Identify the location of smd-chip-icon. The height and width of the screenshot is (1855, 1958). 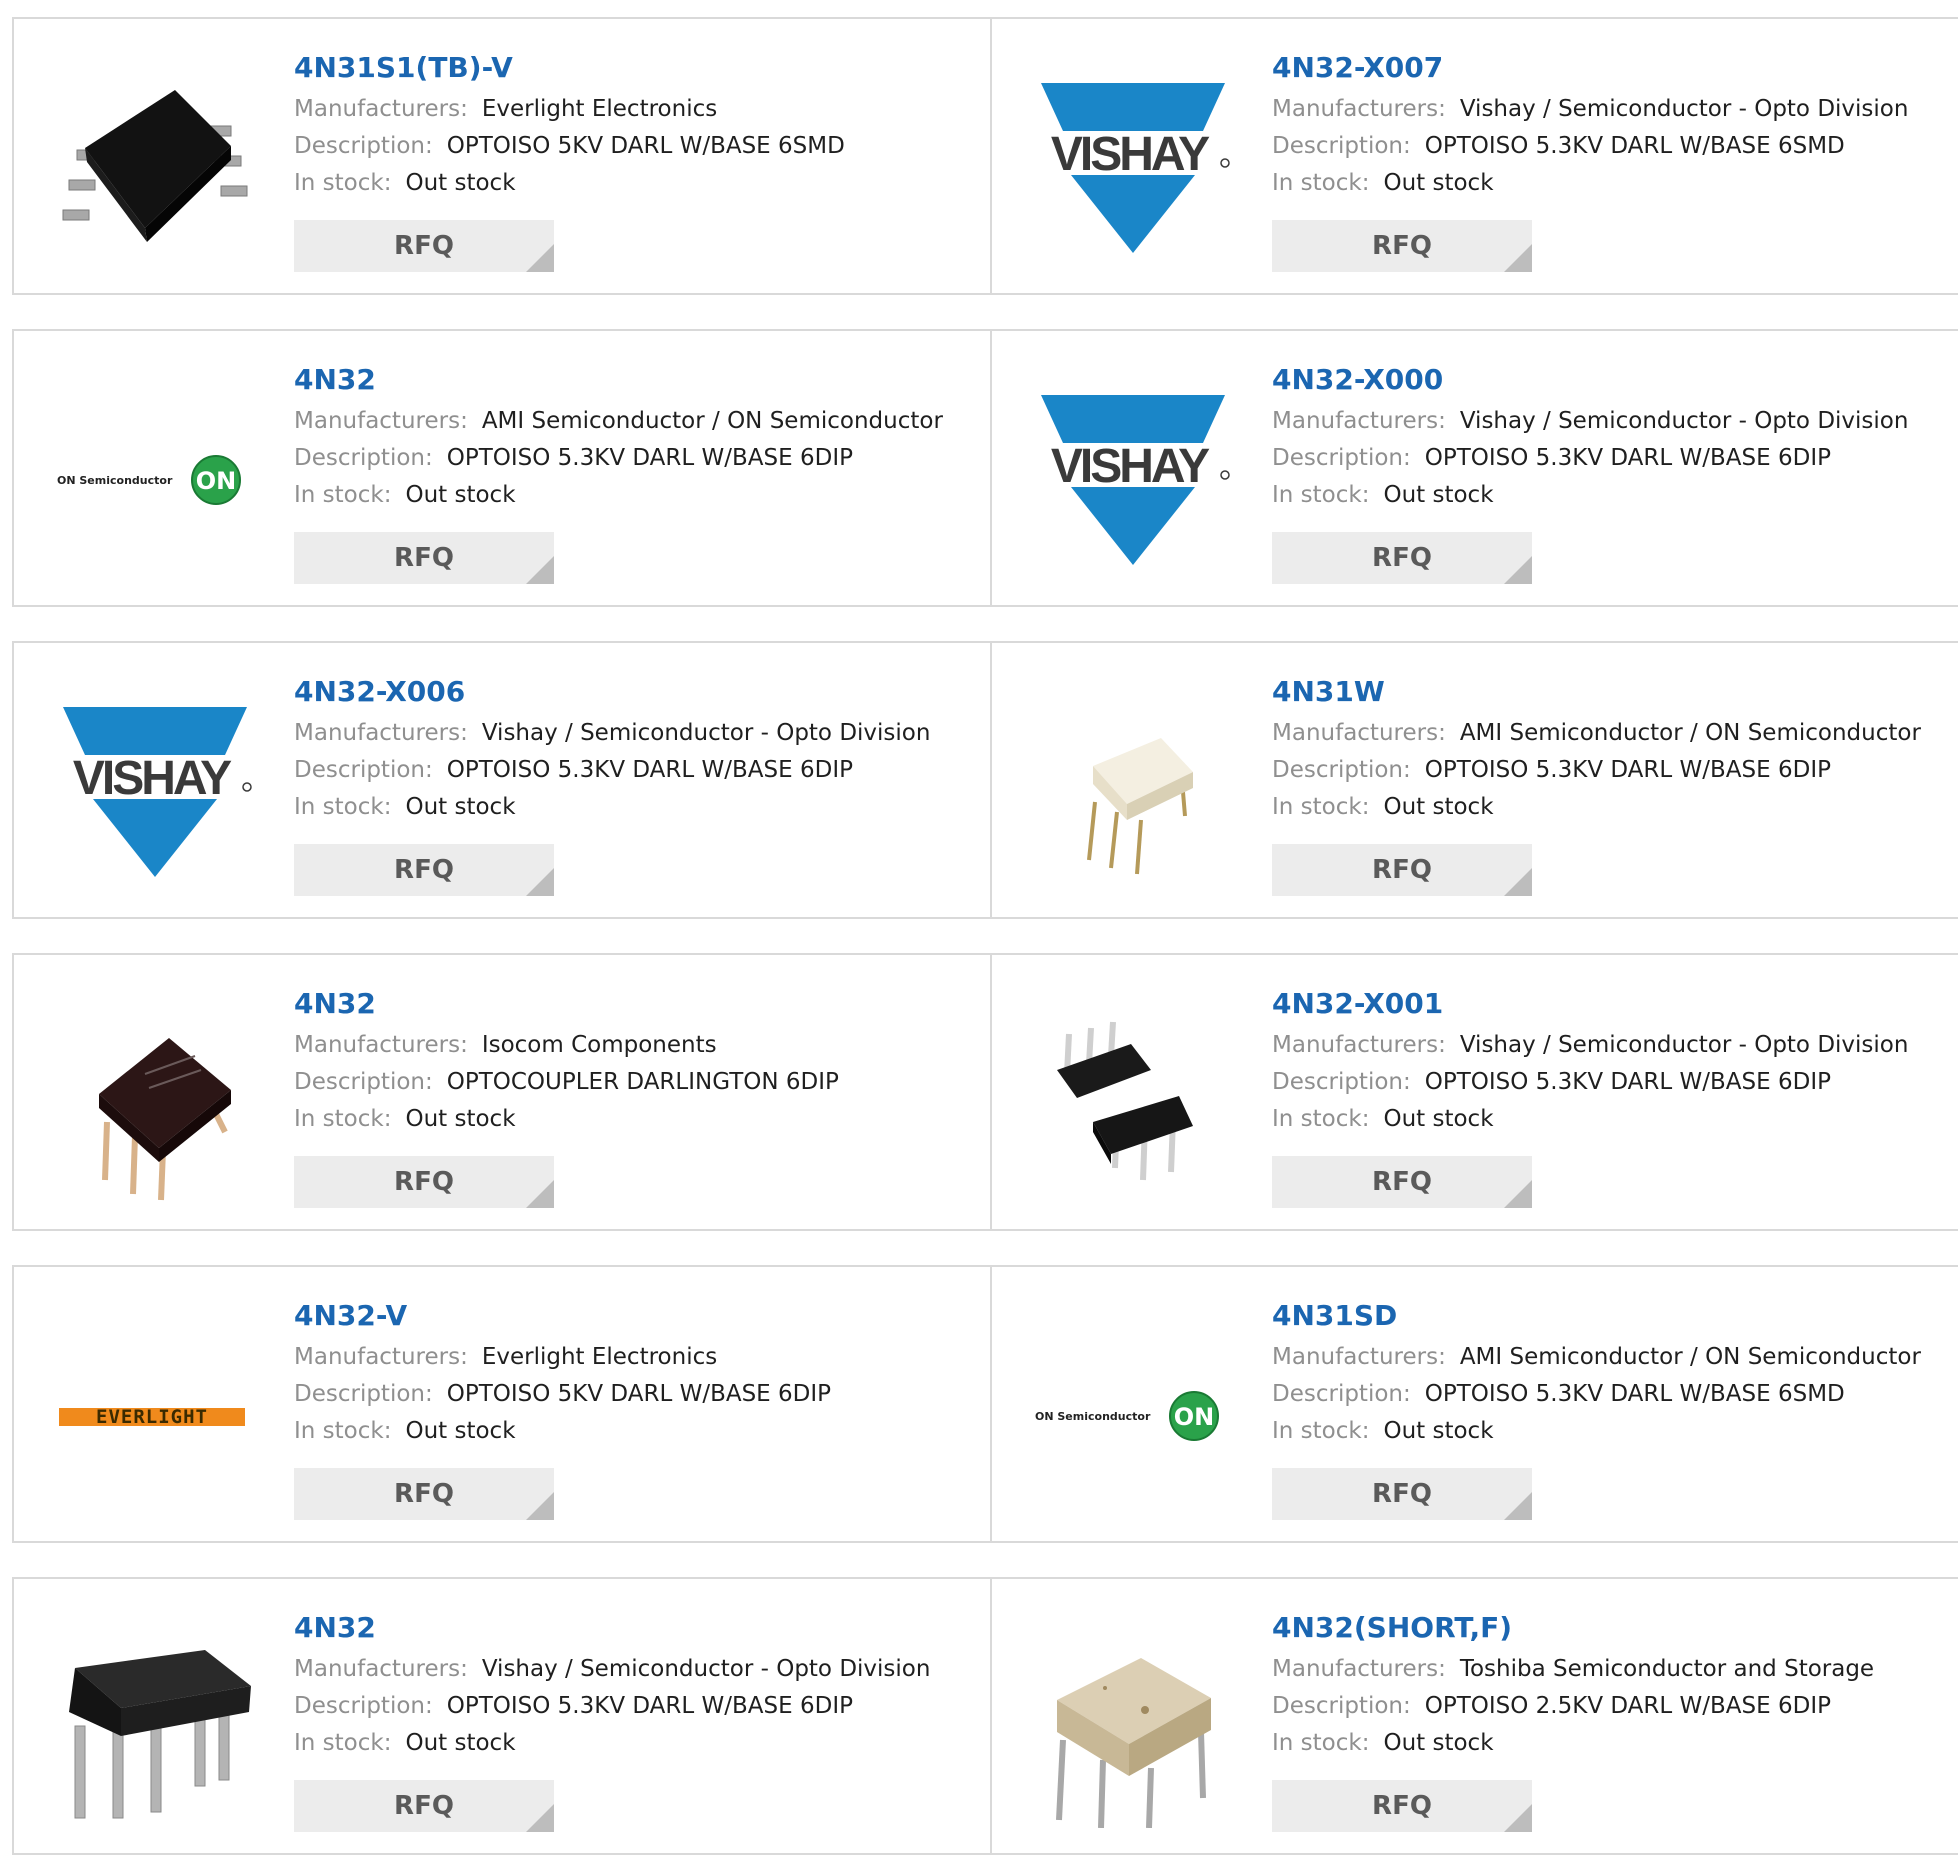
(155, 168).